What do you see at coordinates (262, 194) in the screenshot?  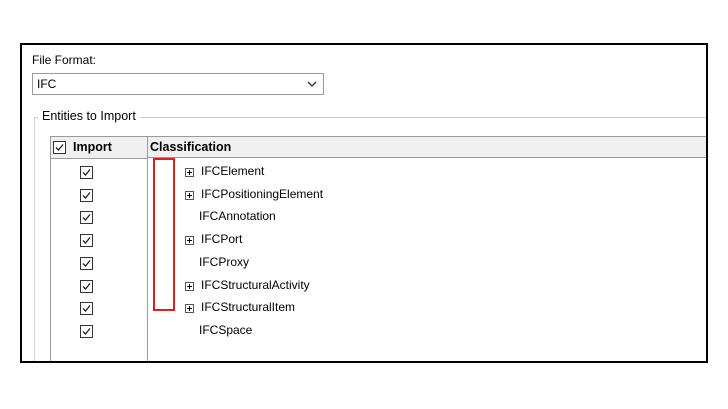 I see `classification-item-label: IFCPositioningElement` at bounding box center [262, 194].